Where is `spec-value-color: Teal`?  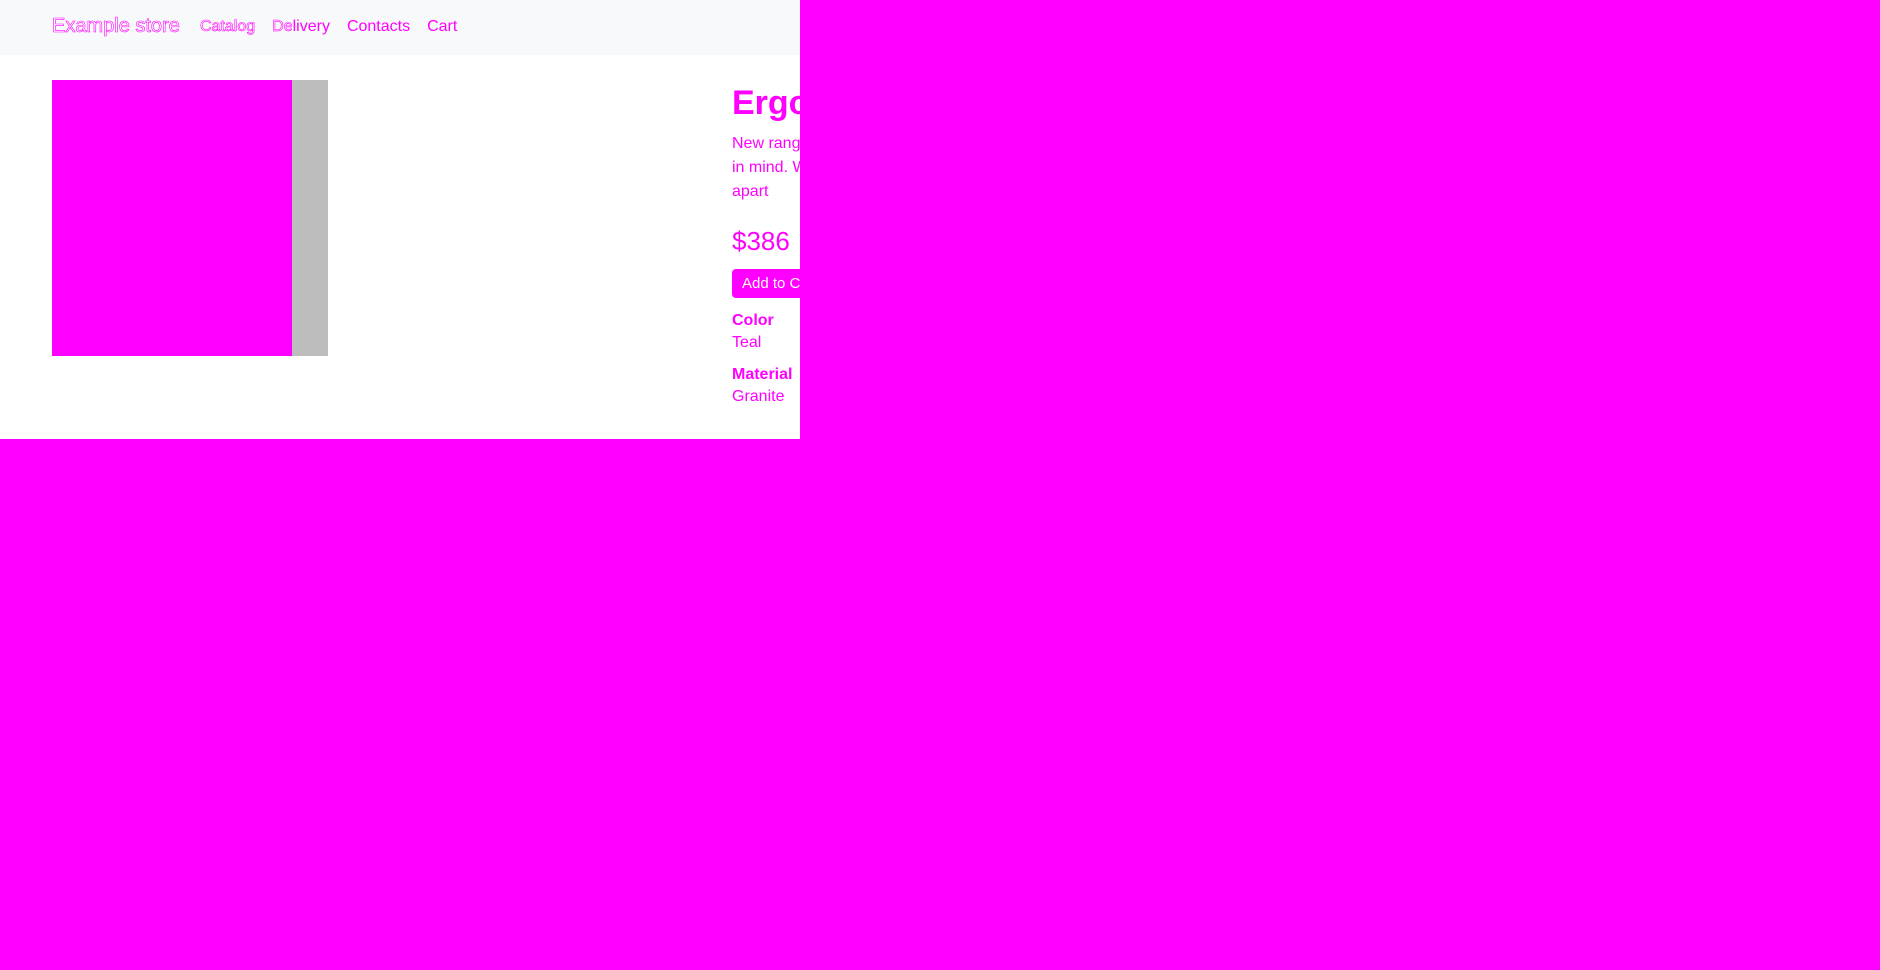
spec-value-color: Teal is located at coordinates (747, 342).